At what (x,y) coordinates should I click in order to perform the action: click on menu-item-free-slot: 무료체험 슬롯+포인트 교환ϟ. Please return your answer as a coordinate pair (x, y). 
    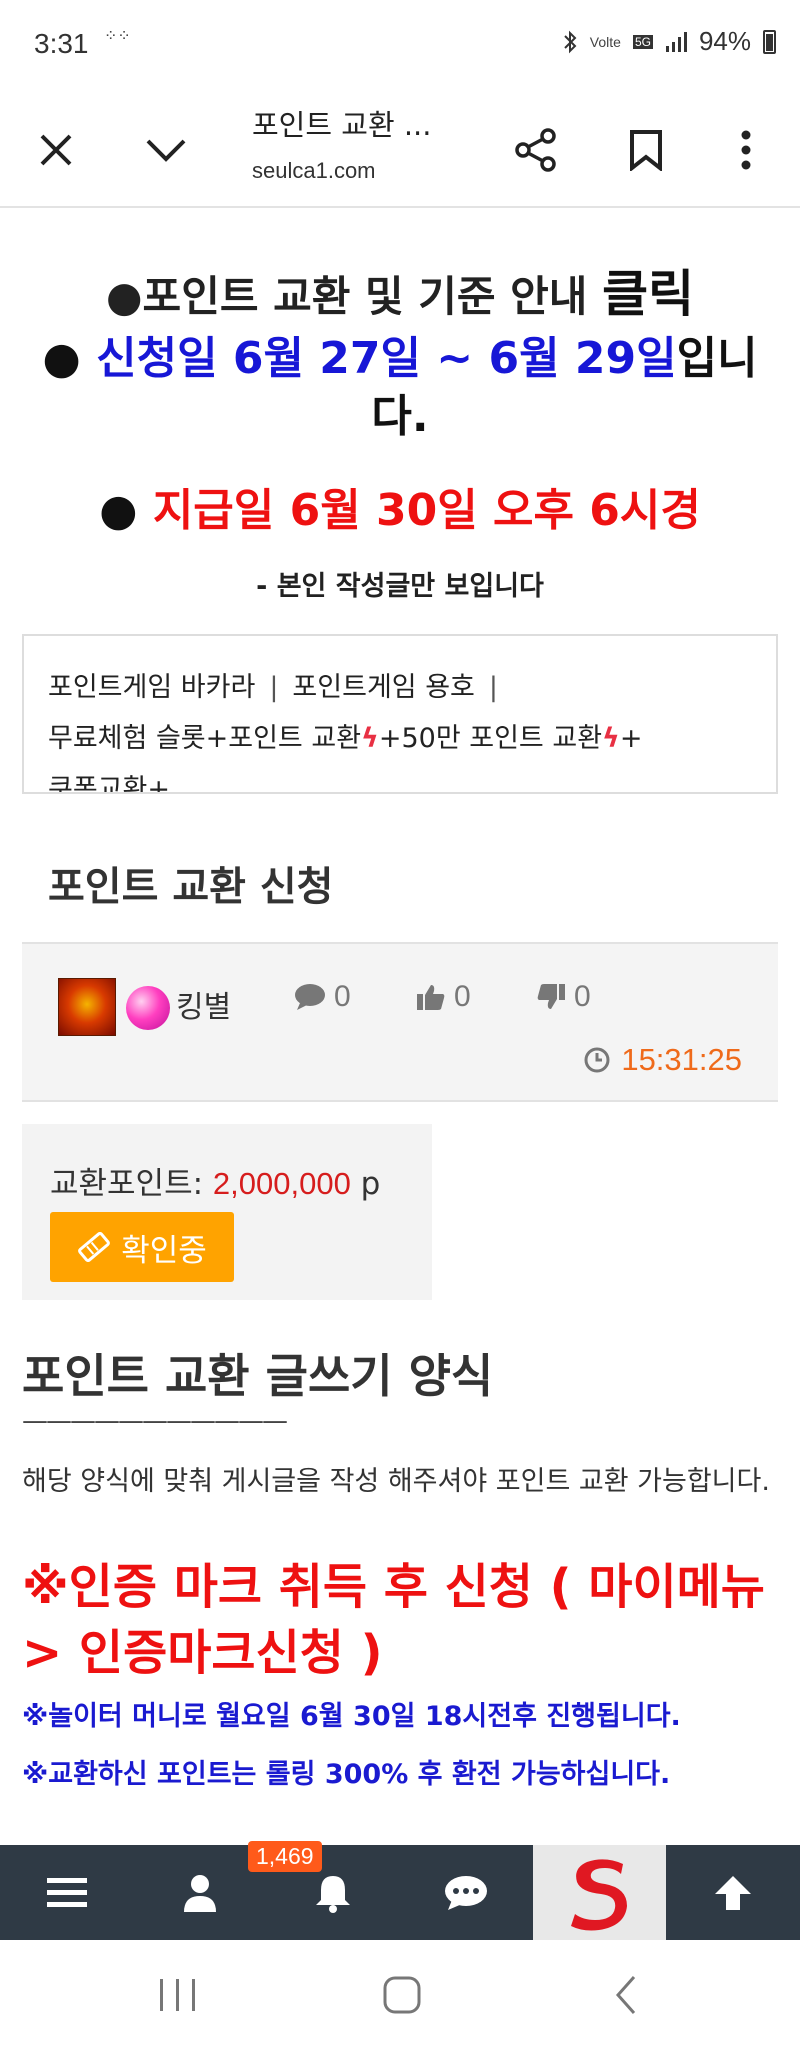
    Looking at the image, I should click on (213, 738).